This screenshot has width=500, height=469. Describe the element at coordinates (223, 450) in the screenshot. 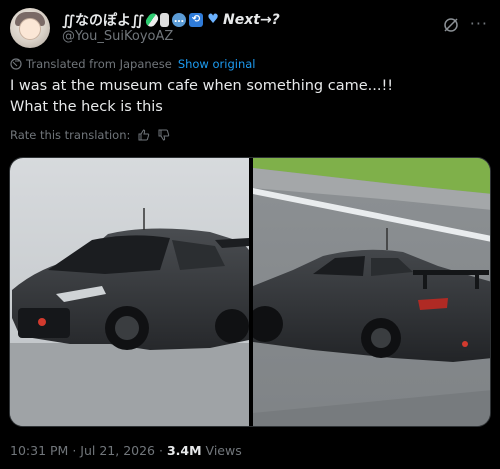

I see `views-label: Views` at that location.